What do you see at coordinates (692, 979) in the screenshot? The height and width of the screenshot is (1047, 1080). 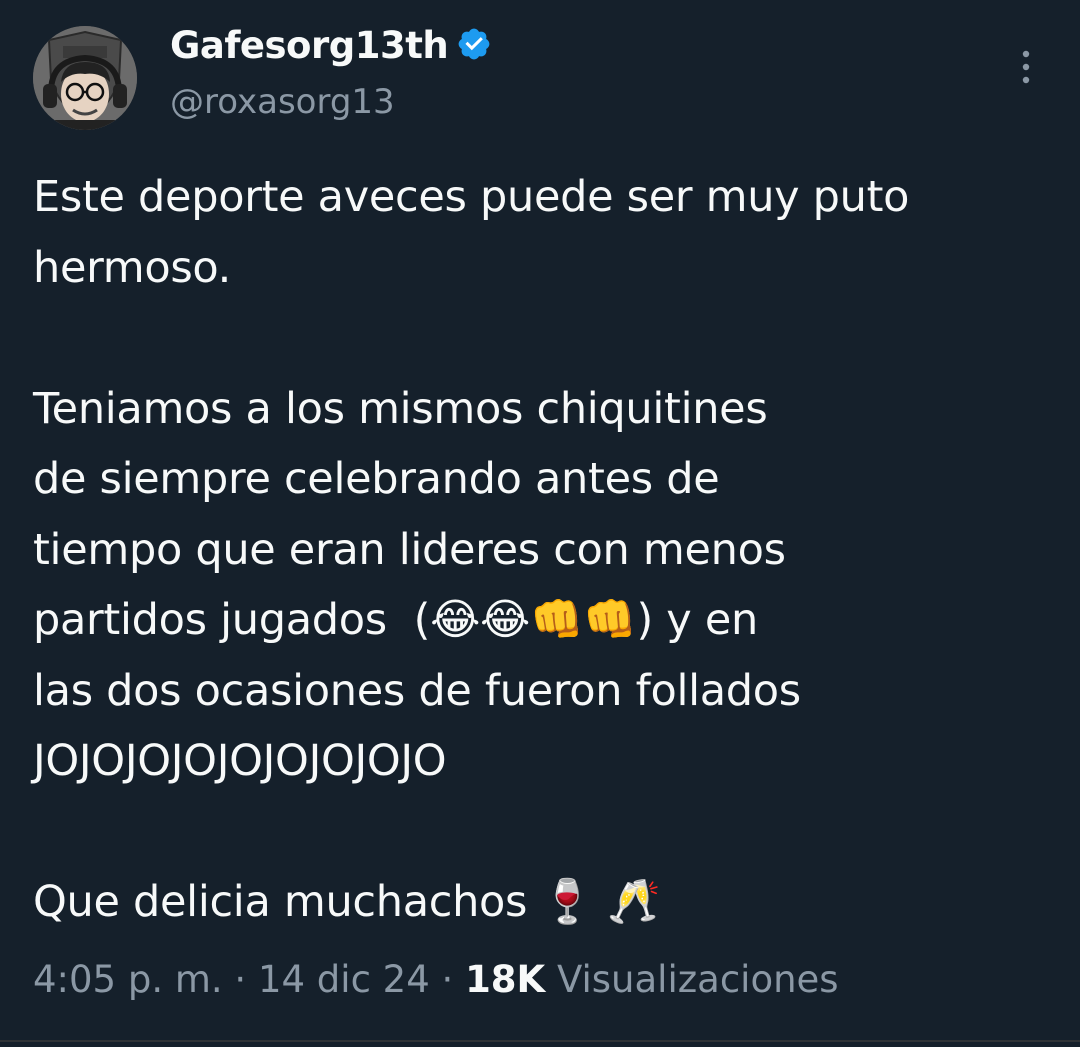 I see `views-label: Visualizaciones` at bounding box center [692, 979].